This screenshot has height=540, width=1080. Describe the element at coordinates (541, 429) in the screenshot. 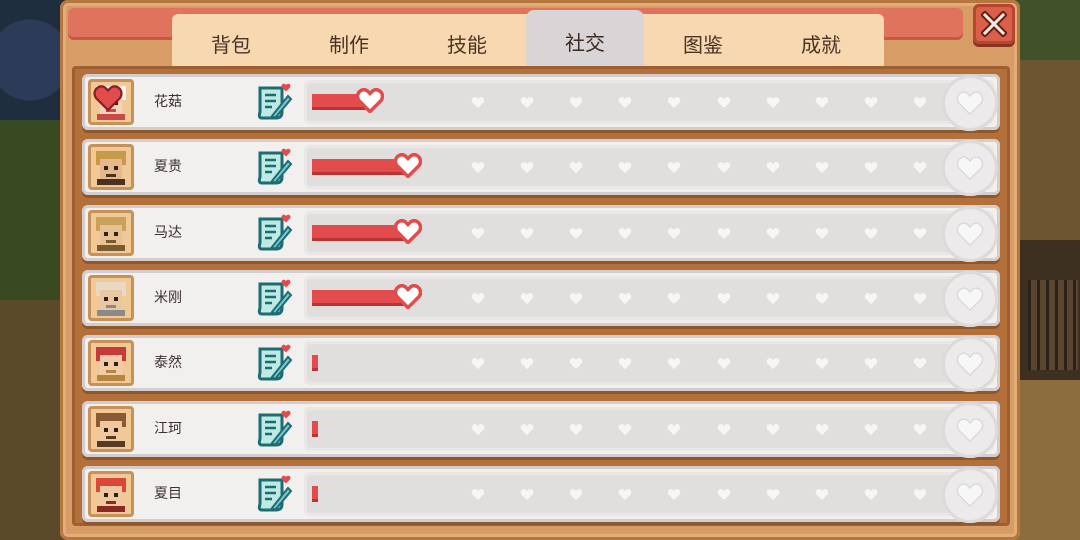

I see `villager-row: 江珂` at that location.